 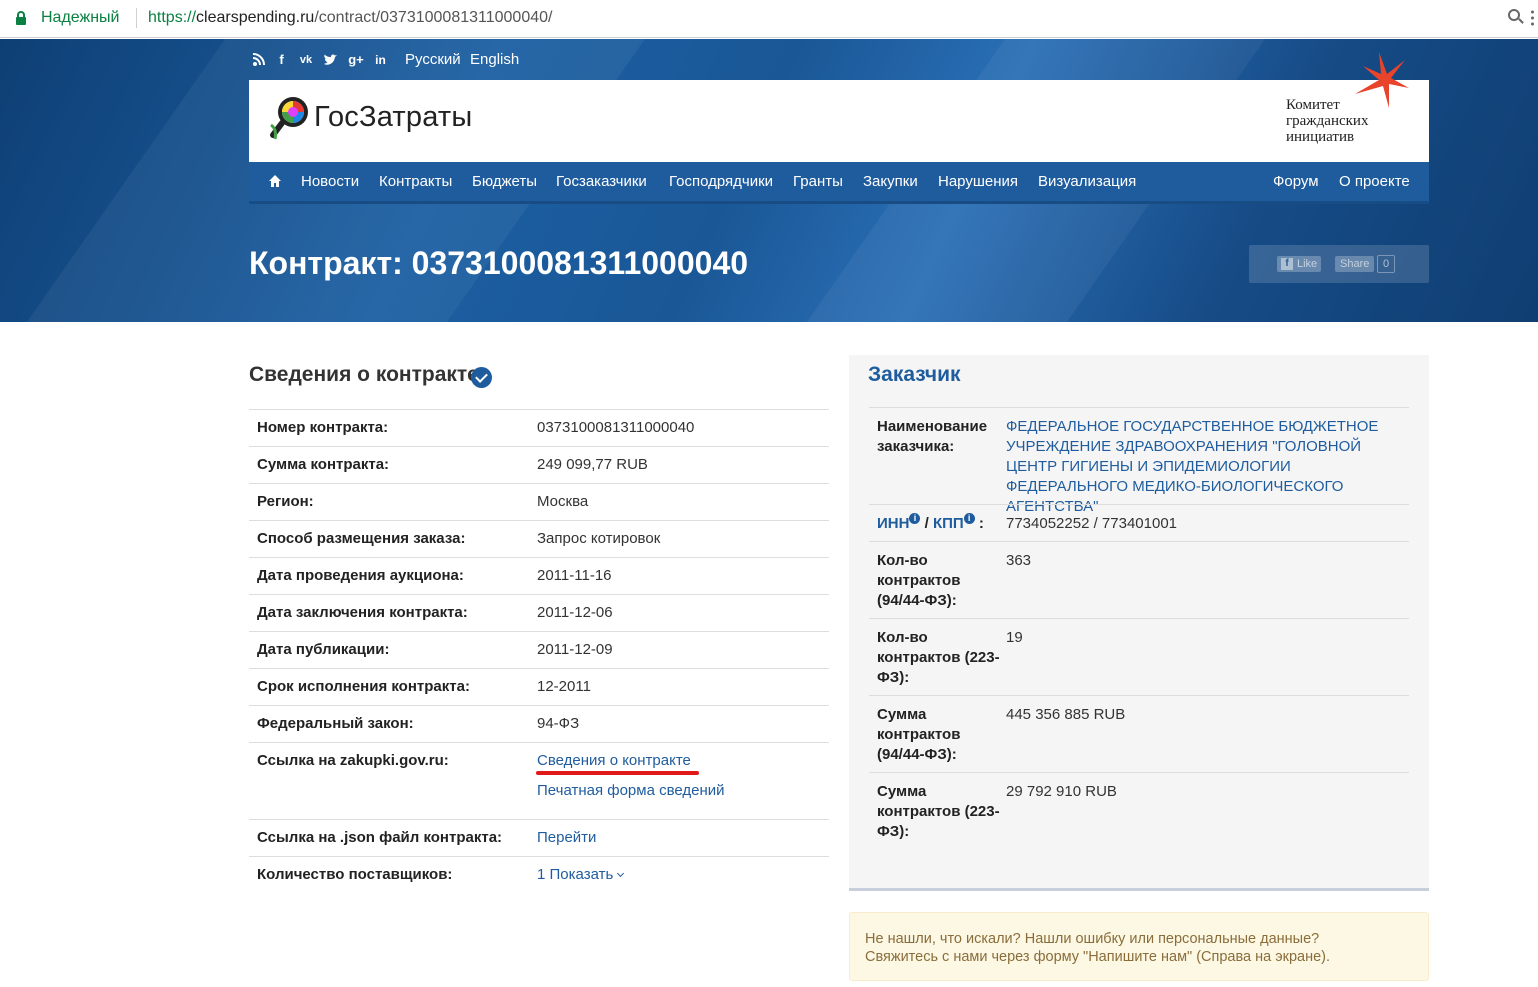 I want to click on twitter-icon, so click(x=331, y=60).